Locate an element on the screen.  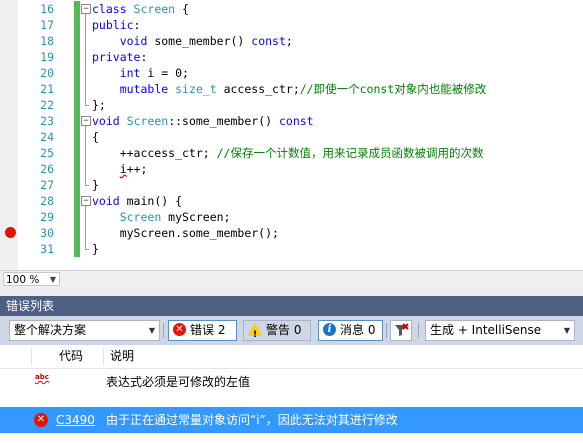
line-number: 31 is located at coordinates (47, 249).